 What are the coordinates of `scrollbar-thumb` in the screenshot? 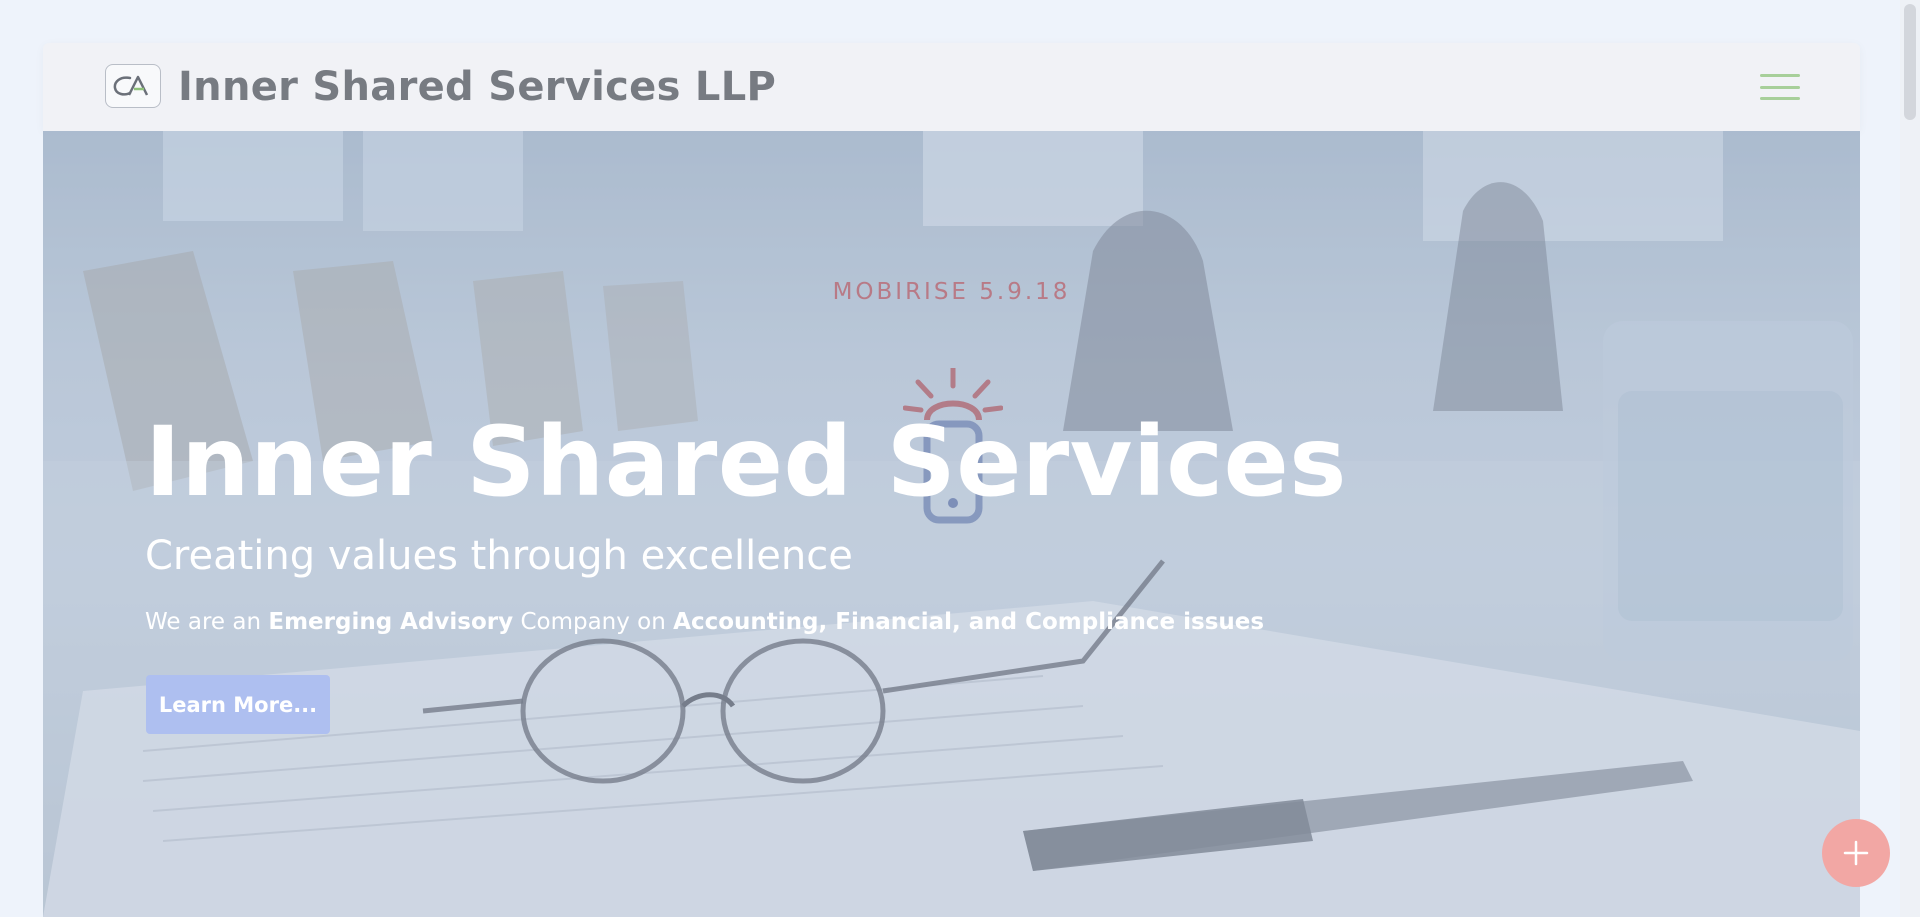 It's located at (1910, 62).